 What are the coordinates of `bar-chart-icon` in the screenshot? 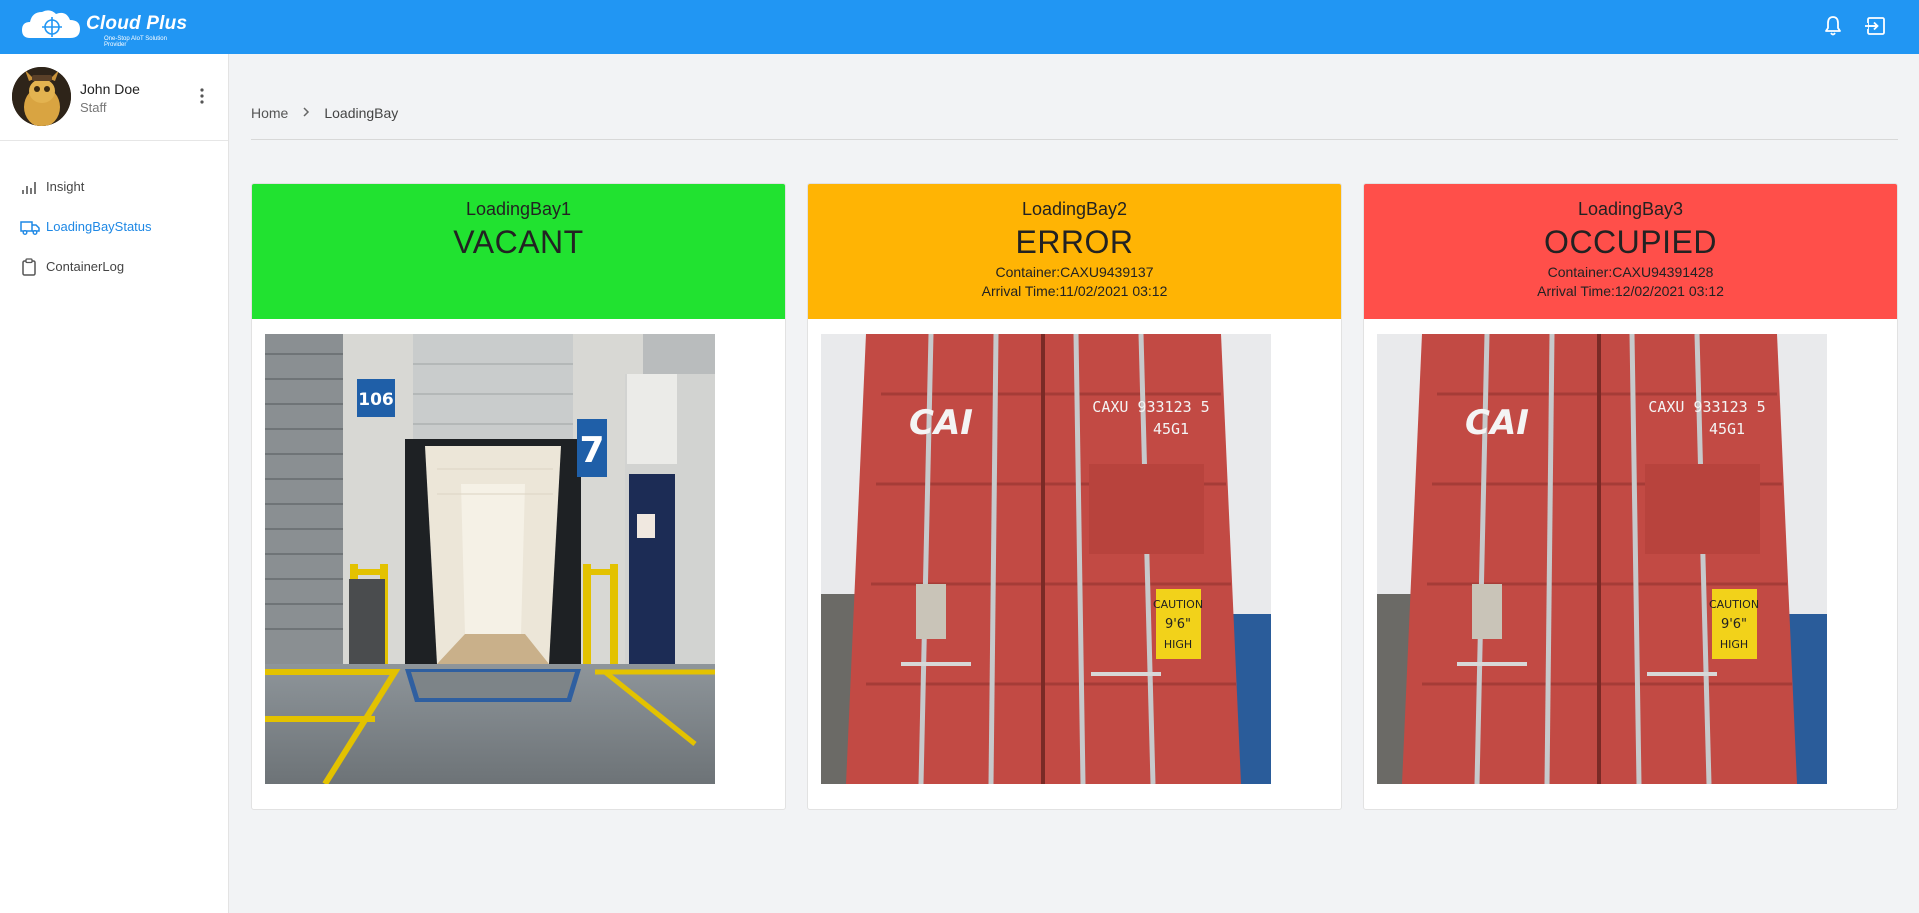 It's located at (29, 187).